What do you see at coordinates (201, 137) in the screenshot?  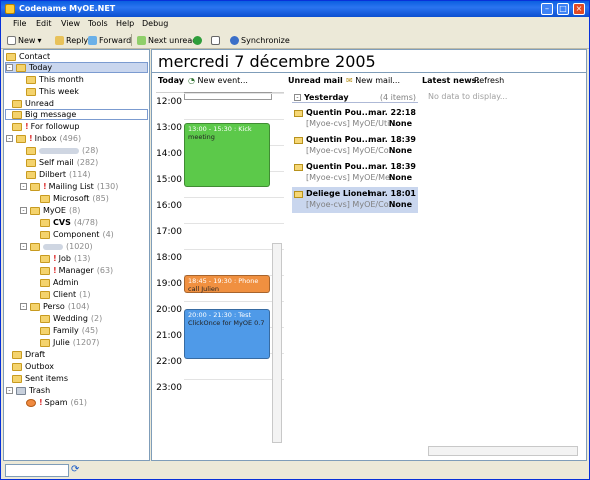 I see `event-title: meeting` at bounding box center [201, 137].